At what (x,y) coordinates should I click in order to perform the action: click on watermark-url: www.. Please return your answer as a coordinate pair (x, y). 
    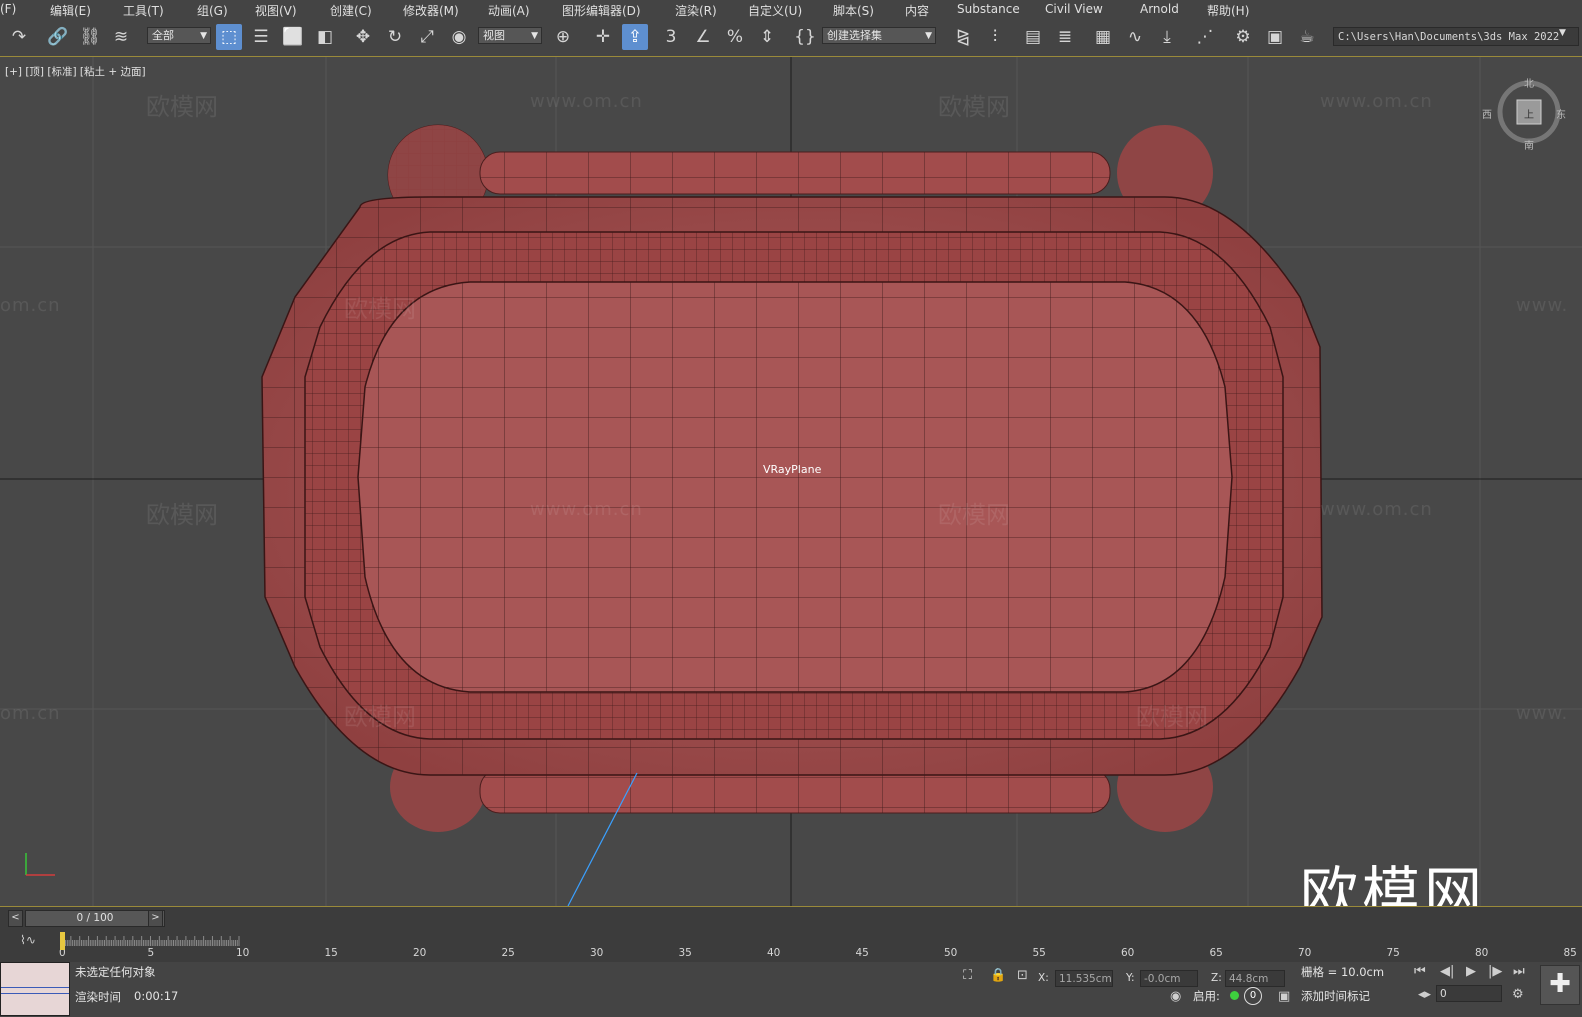
    Looking at the image, I should click on (1542, 305).